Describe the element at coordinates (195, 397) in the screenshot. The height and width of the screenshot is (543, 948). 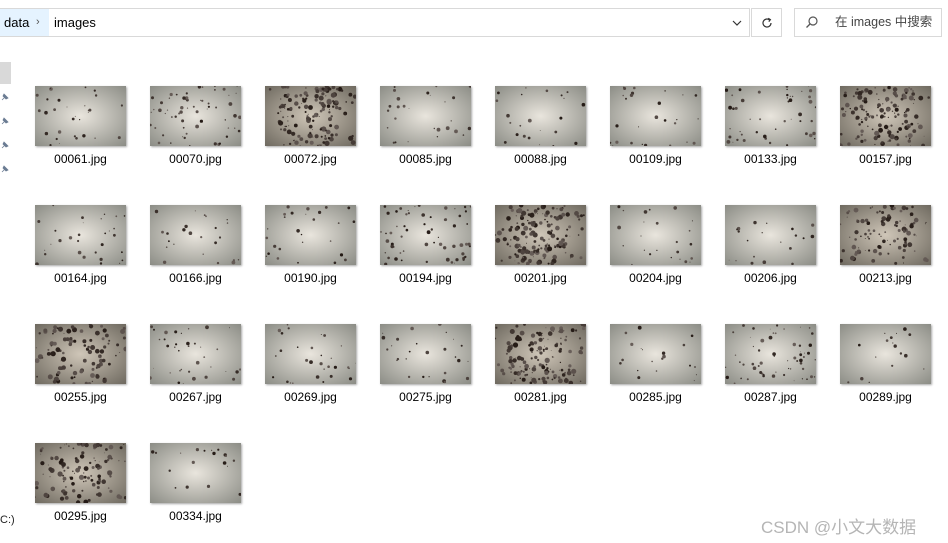
I see `file-name: 00267.jpg` at that location.